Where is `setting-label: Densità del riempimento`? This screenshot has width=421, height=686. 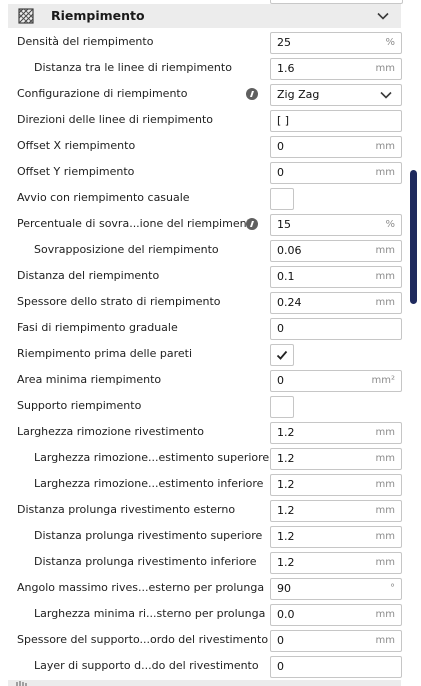
setting-label: Densità del riempimento is located at coordinates (85, 41).